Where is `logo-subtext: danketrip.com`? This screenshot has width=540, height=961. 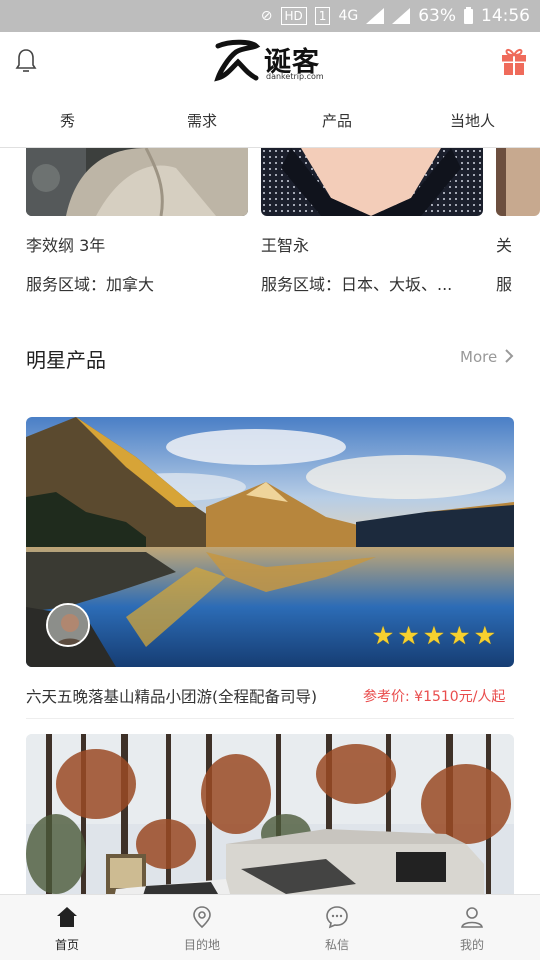 logo-subtext: danketrip.com is located at coordinates (295, 76).